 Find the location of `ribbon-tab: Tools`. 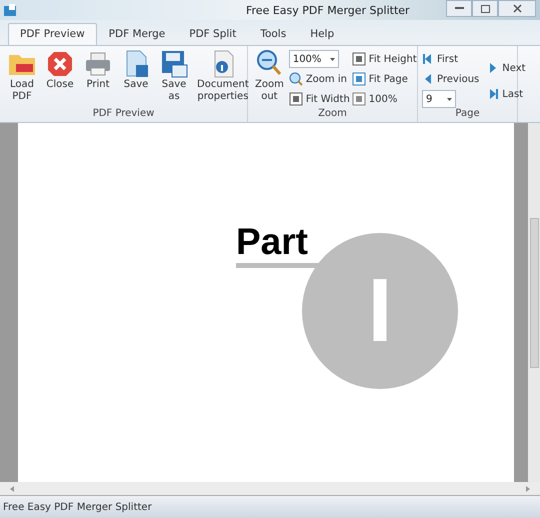

ribbon-tab: Tools is located at coordinates (273, 34).